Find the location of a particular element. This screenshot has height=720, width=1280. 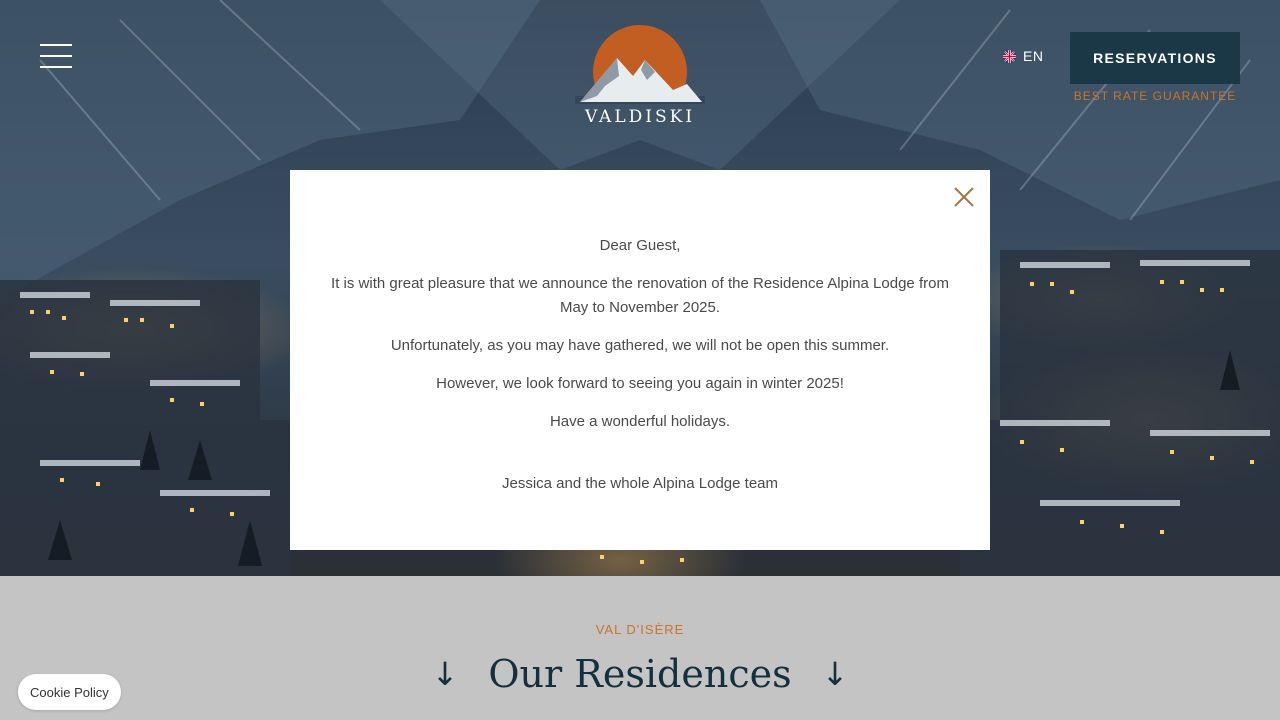

language-label: EN is located at coordinates (1033, 56).